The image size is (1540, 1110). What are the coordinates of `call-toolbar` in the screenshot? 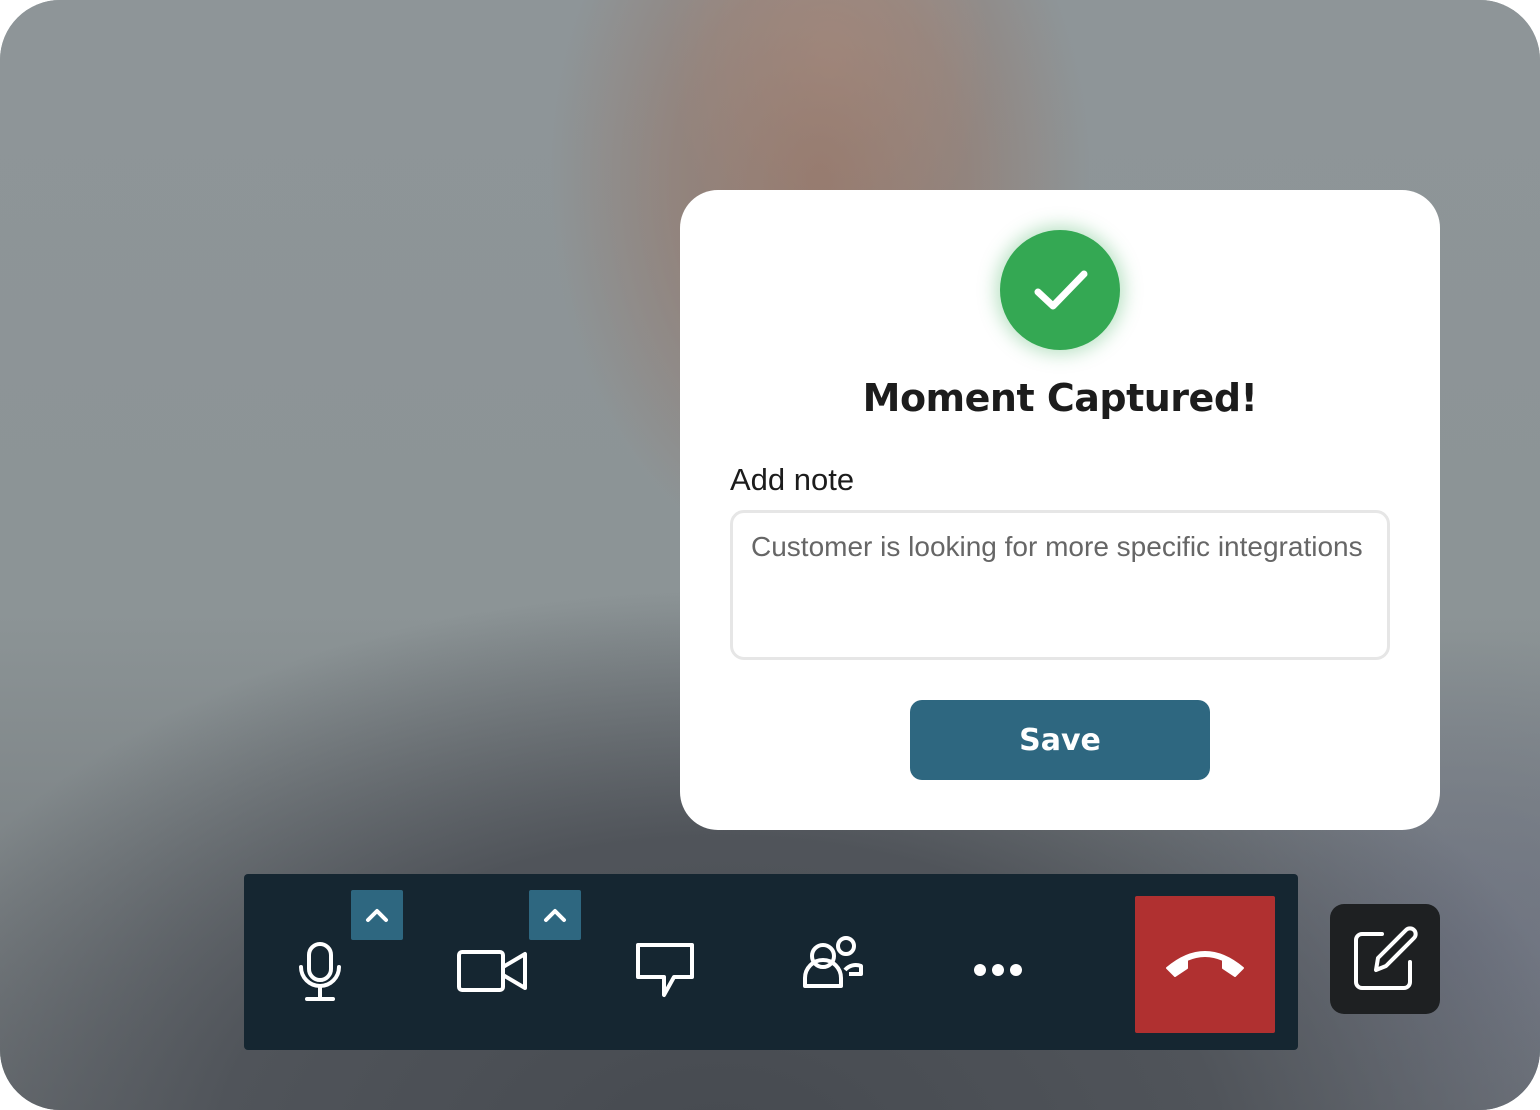 It's located at (771, 962).